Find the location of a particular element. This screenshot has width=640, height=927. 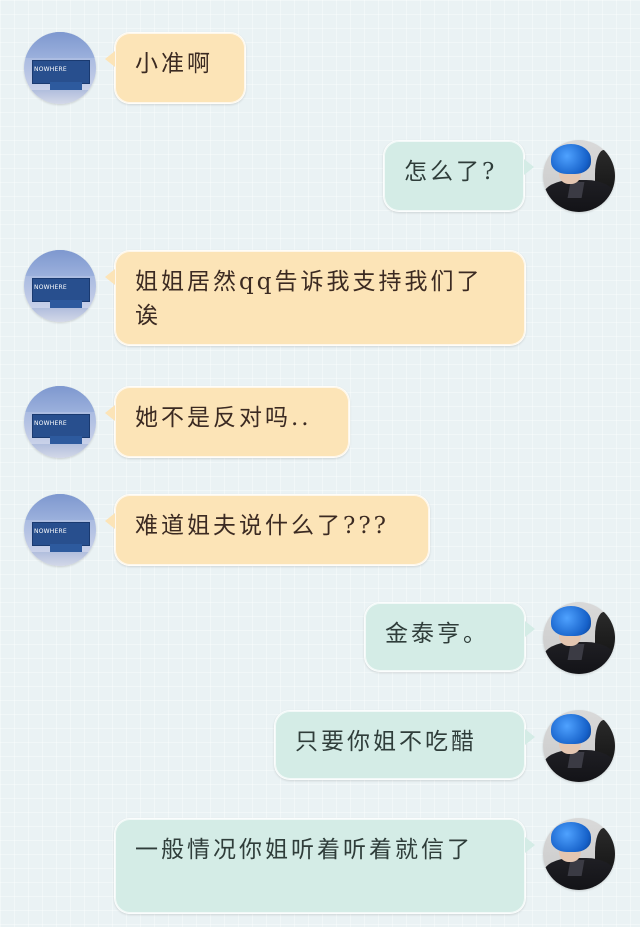

message-text: 金泰亨。 is located at coordinates (437, 634).